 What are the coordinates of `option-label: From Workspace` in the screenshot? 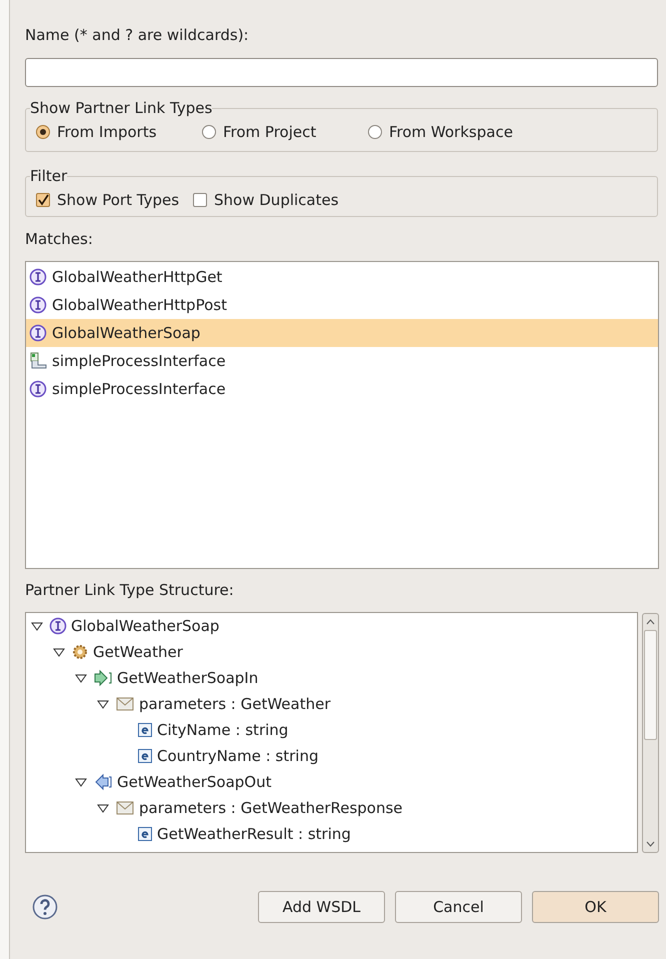 It's located at (451, 132).